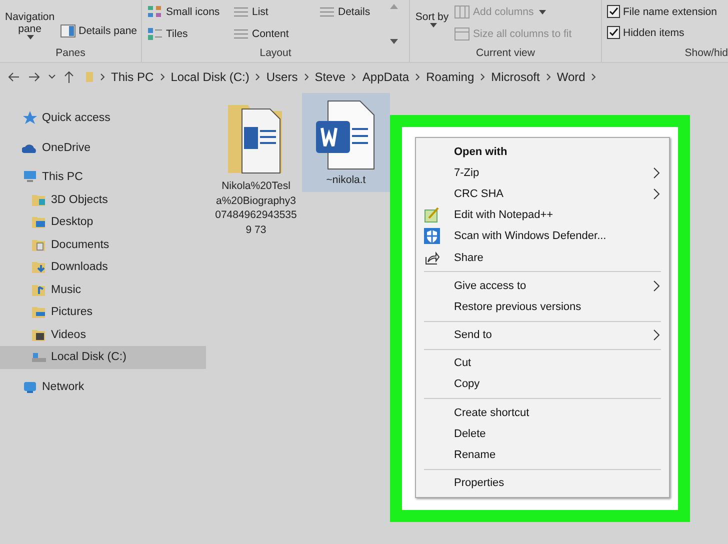  What do you see at coordinates (352, 12) in the screenshot?
I see `layout-option: Details` at bounding box center [352, 12].